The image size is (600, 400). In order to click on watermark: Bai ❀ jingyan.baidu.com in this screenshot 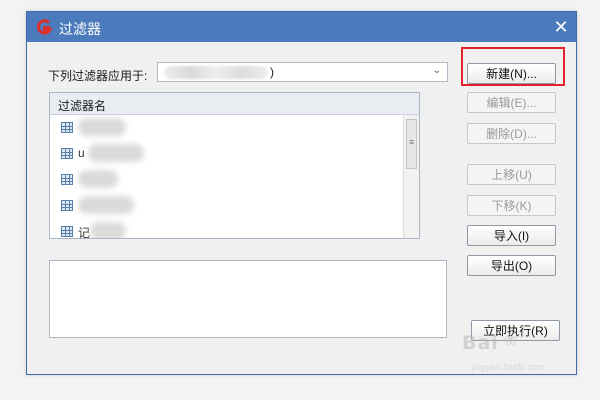, I will do `click(518, 357)`.